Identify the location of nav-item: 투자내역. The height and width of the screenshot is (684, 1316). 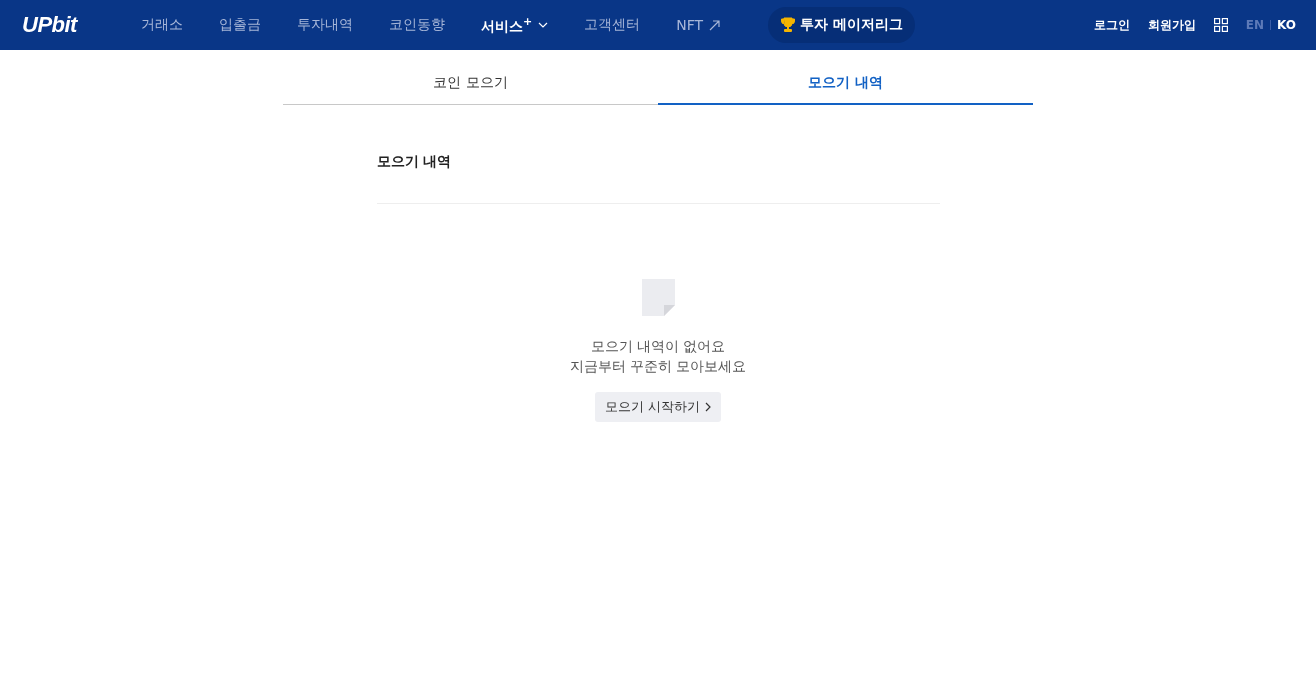
(324, 25).